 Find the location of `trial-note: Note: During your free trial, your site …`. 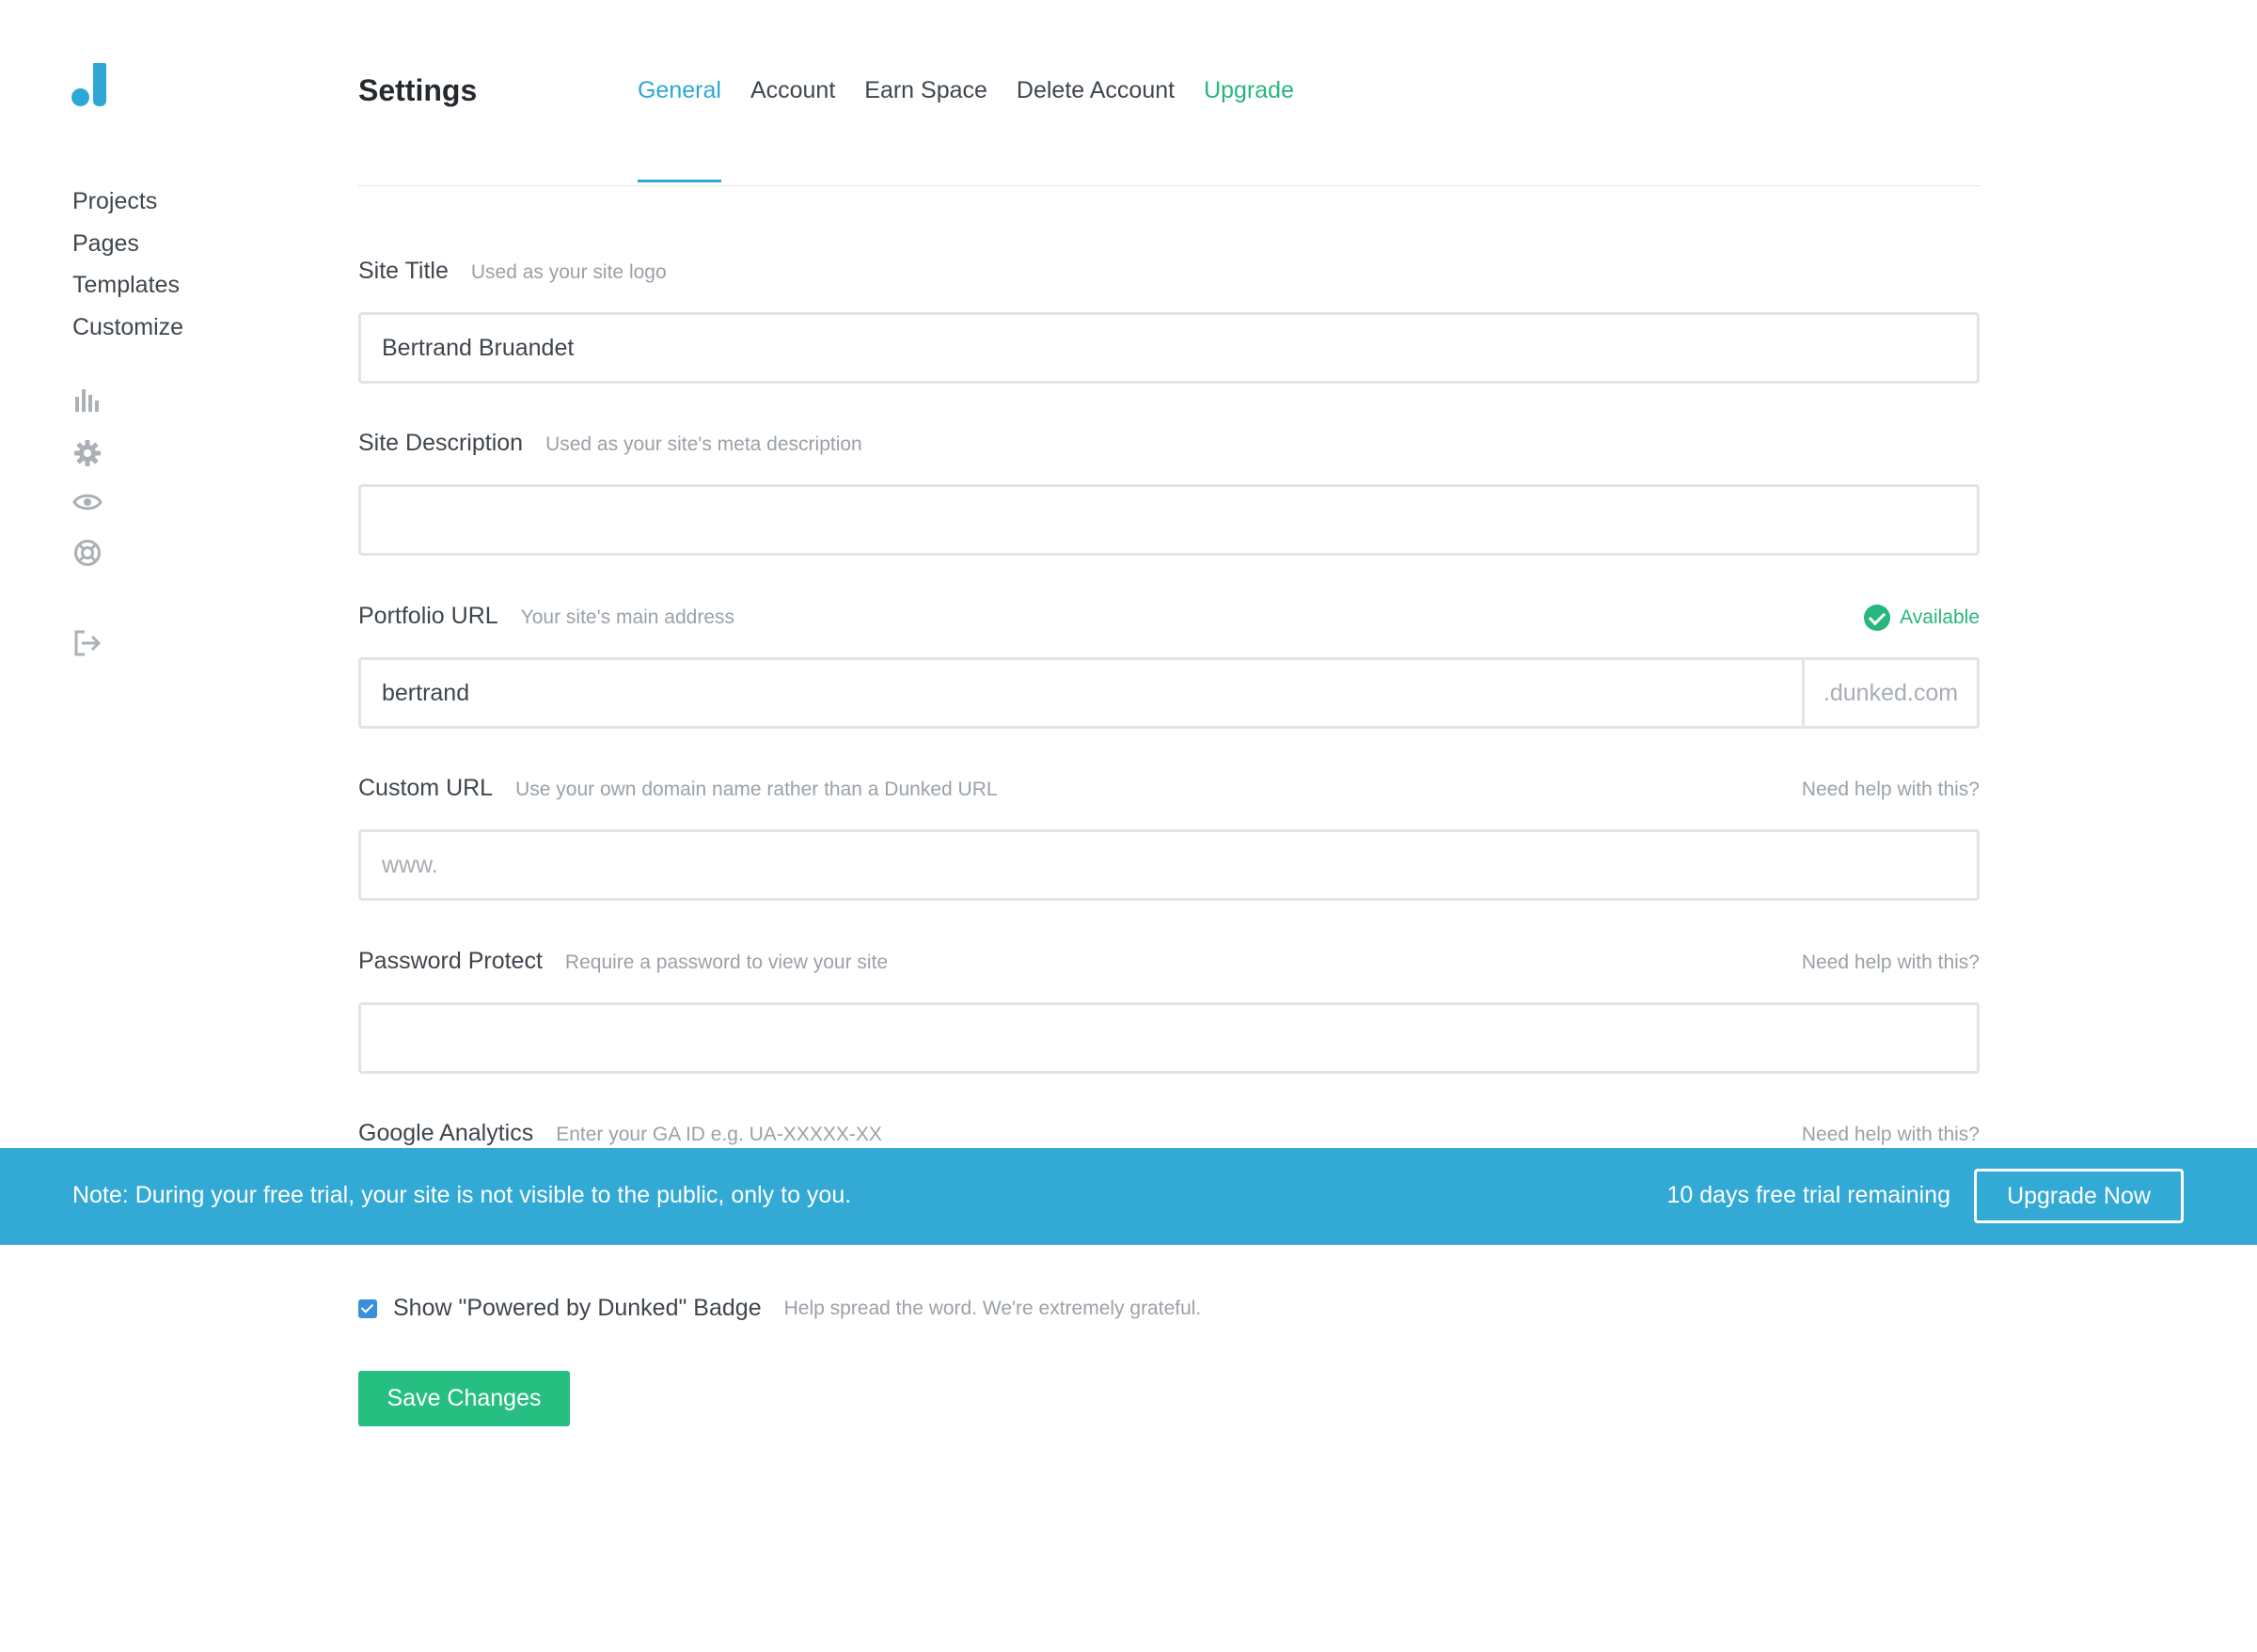

trial-note: Note: During your free trial, your site … is located at coordinates (462, 1195).